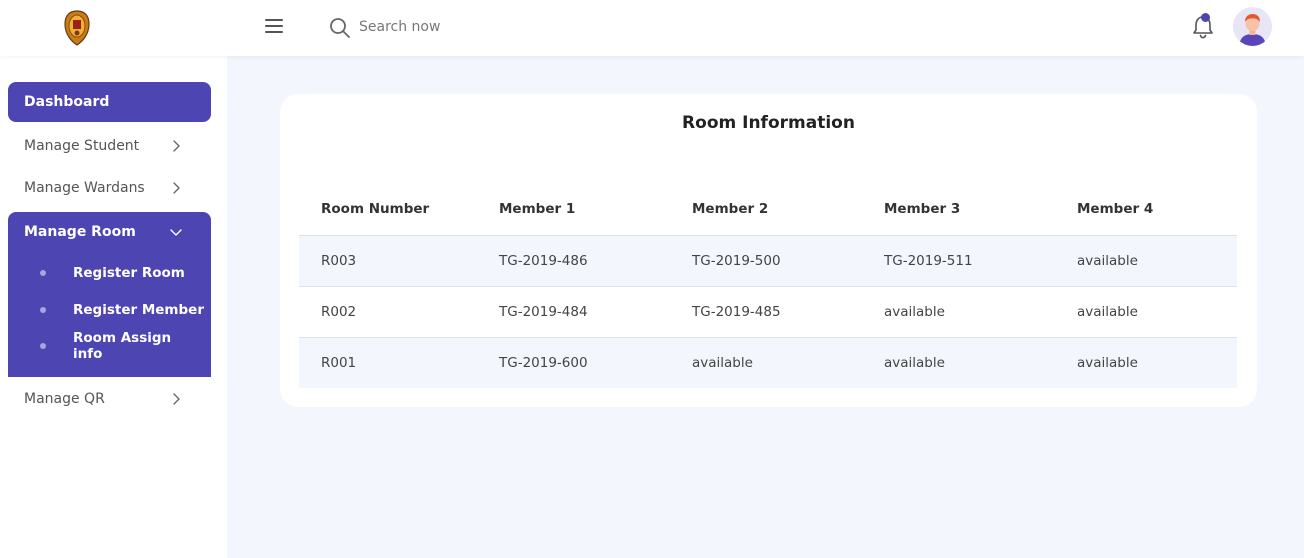  I want to click on sidebar-item-label: Dashboard, so click(67, 102).